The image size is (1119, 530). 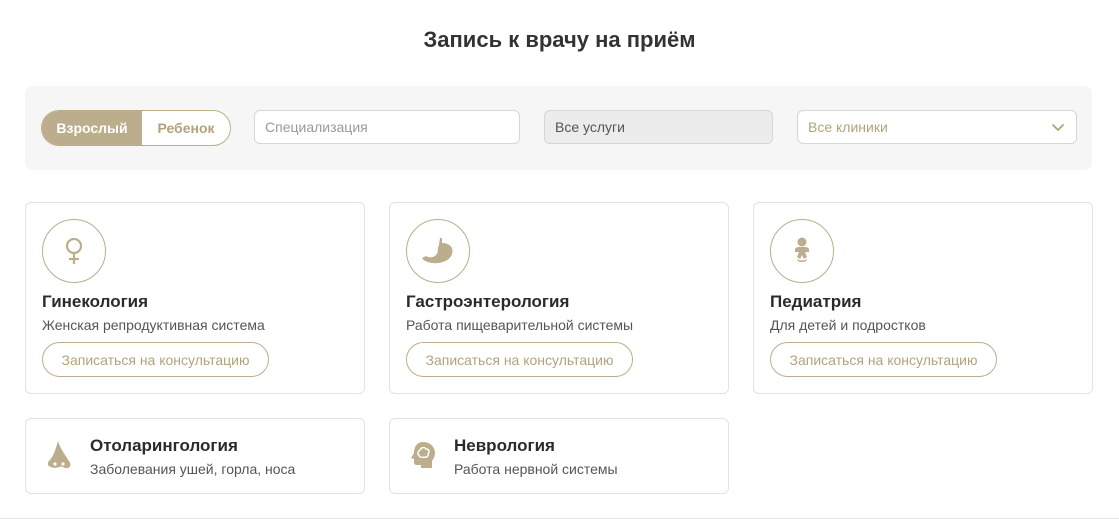 What do you see at coordinates (488, 301) in the screenshot?
I see `specialty-title: Гастроэнтерология` at bounding box center [488, 301].